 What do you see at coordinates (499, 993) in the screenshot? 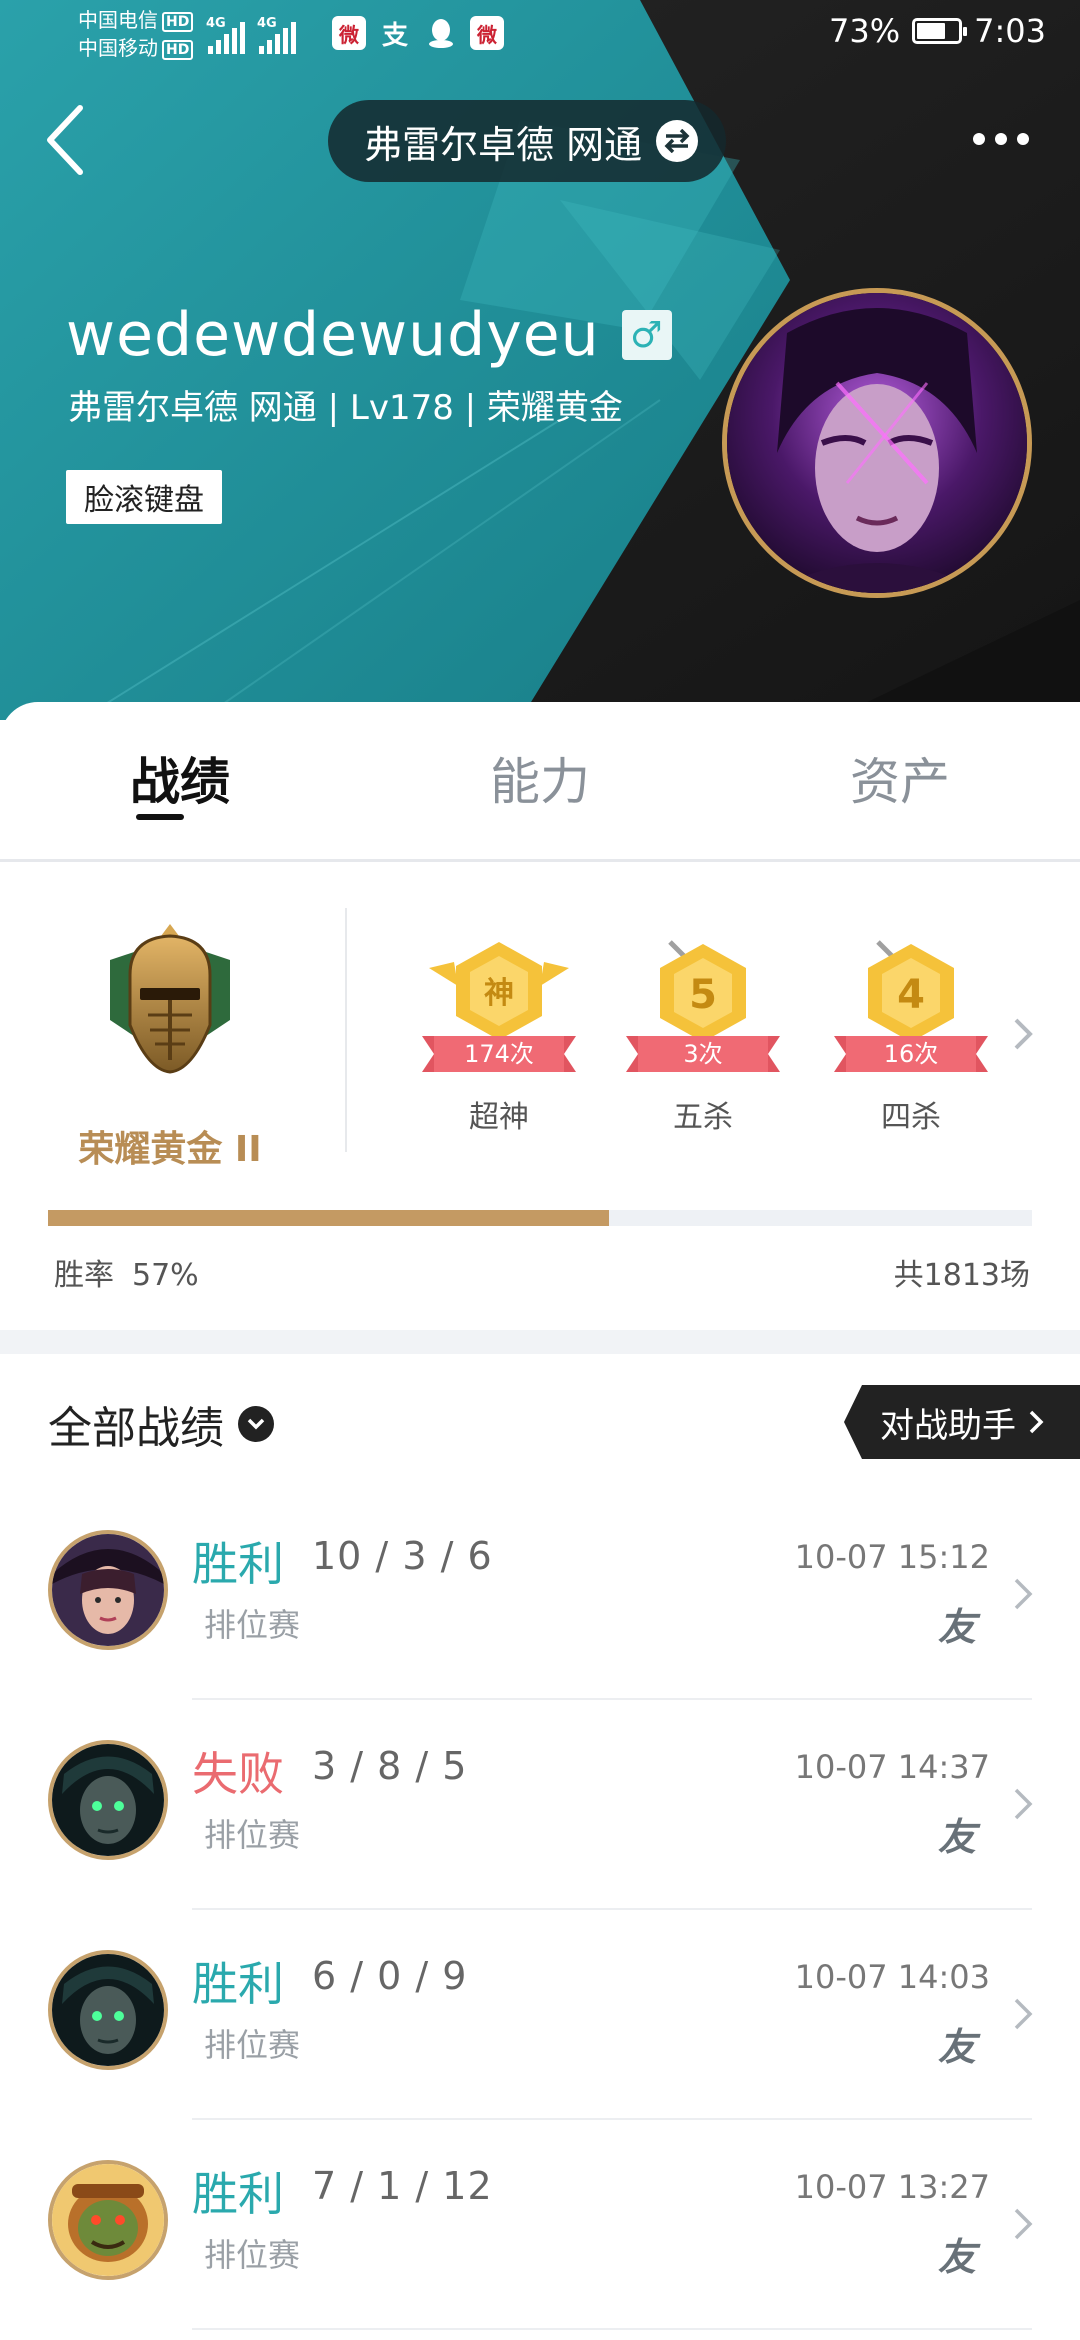
I see `honor-badge-text: 神` at bounding box center [499, 993].